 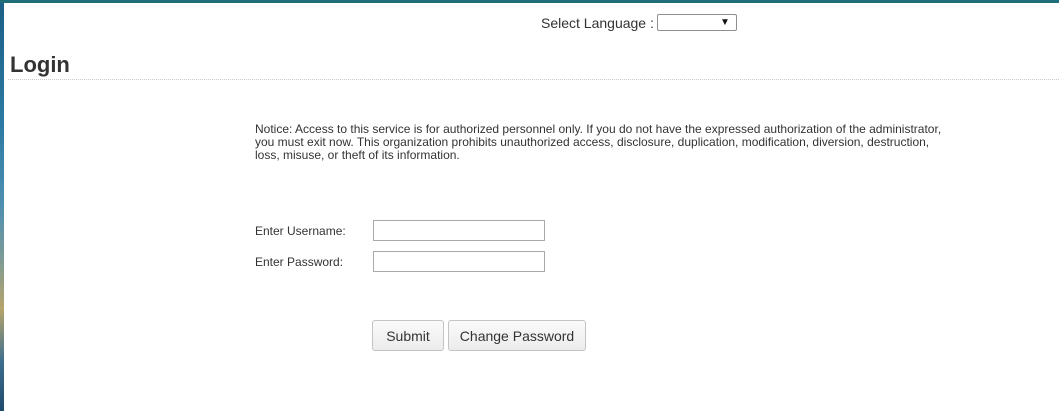 I want to click on language-selector-bar: Select Language : ▼, so click(x=639, y=22).